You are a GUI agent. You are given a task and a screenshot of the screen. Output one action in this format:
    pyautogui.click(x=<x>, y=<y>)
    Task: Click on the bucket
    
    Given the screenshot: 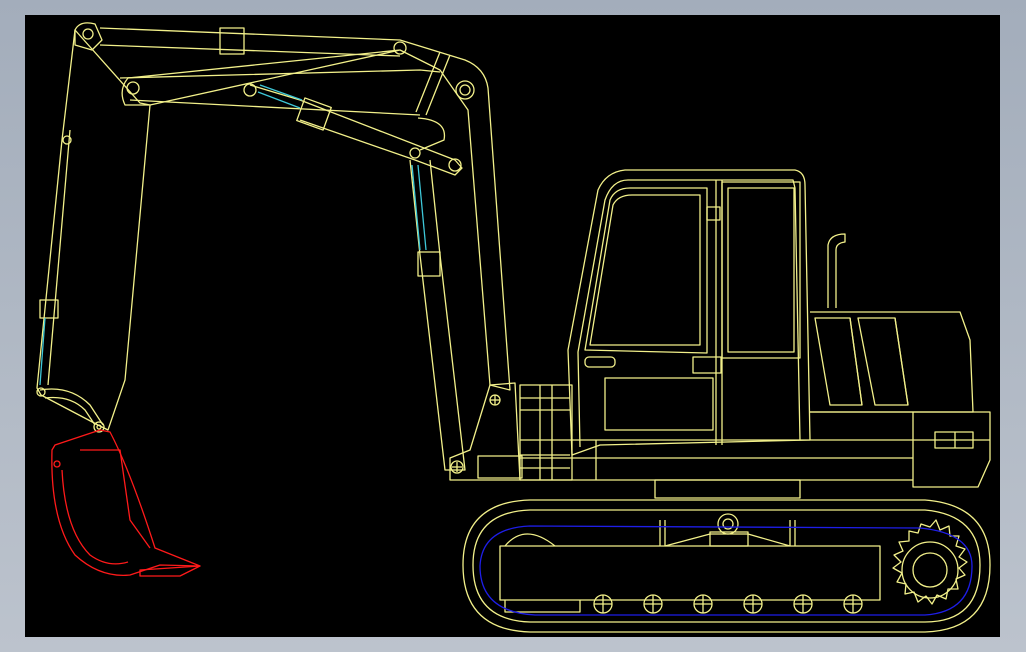 What is the action you would take?
    pyautogui.click(x=126, y=503)
    